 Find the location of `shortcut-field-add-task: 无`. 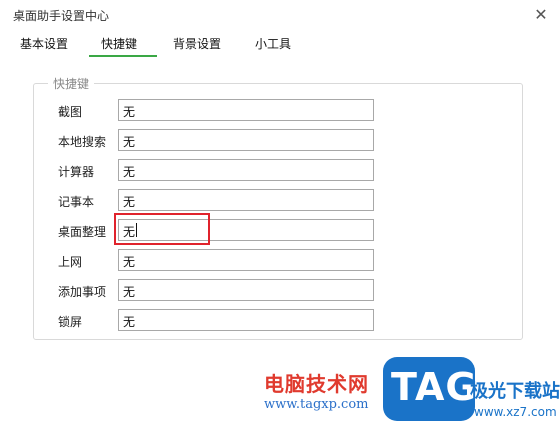

shortcut-field-add-task: 无 is located at coordinates (246, 290).